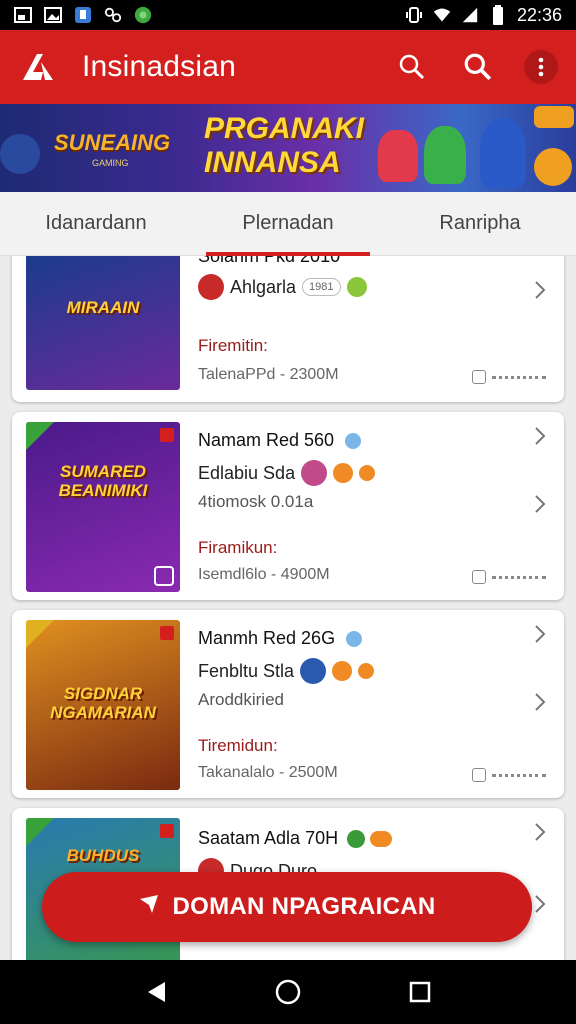  Describe the element at coordinates (103, 323) in the screenshot. I see `app-thumbnail: MIRAAIN` at that location.